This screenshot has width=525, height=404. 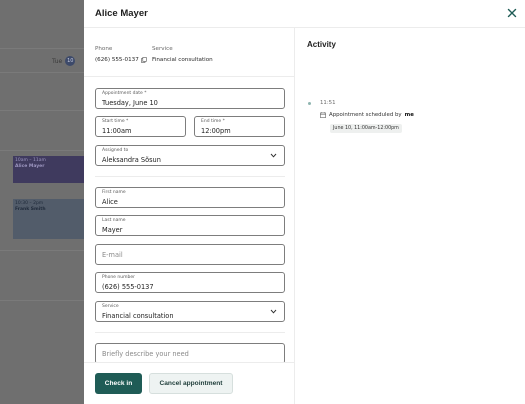 I want to click on end-time-value: 12:00pm, so click(x=216, y=131).